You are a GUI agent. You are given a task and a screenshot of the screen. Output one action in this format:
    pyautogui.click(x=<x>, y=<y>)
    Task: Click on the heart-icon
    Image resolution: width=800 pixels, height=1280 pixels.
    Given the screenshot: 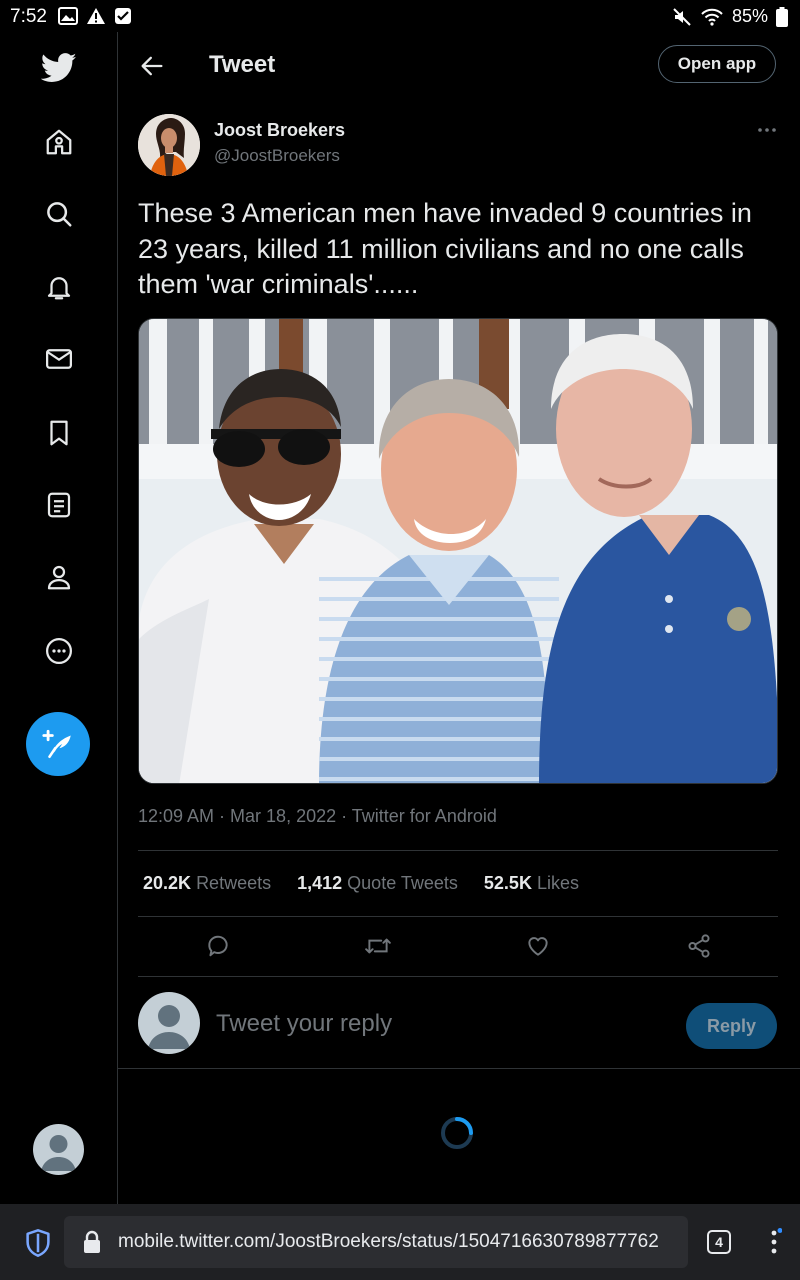 What is the action you would take?
    pyautogui.click(x=538, y=946)
    